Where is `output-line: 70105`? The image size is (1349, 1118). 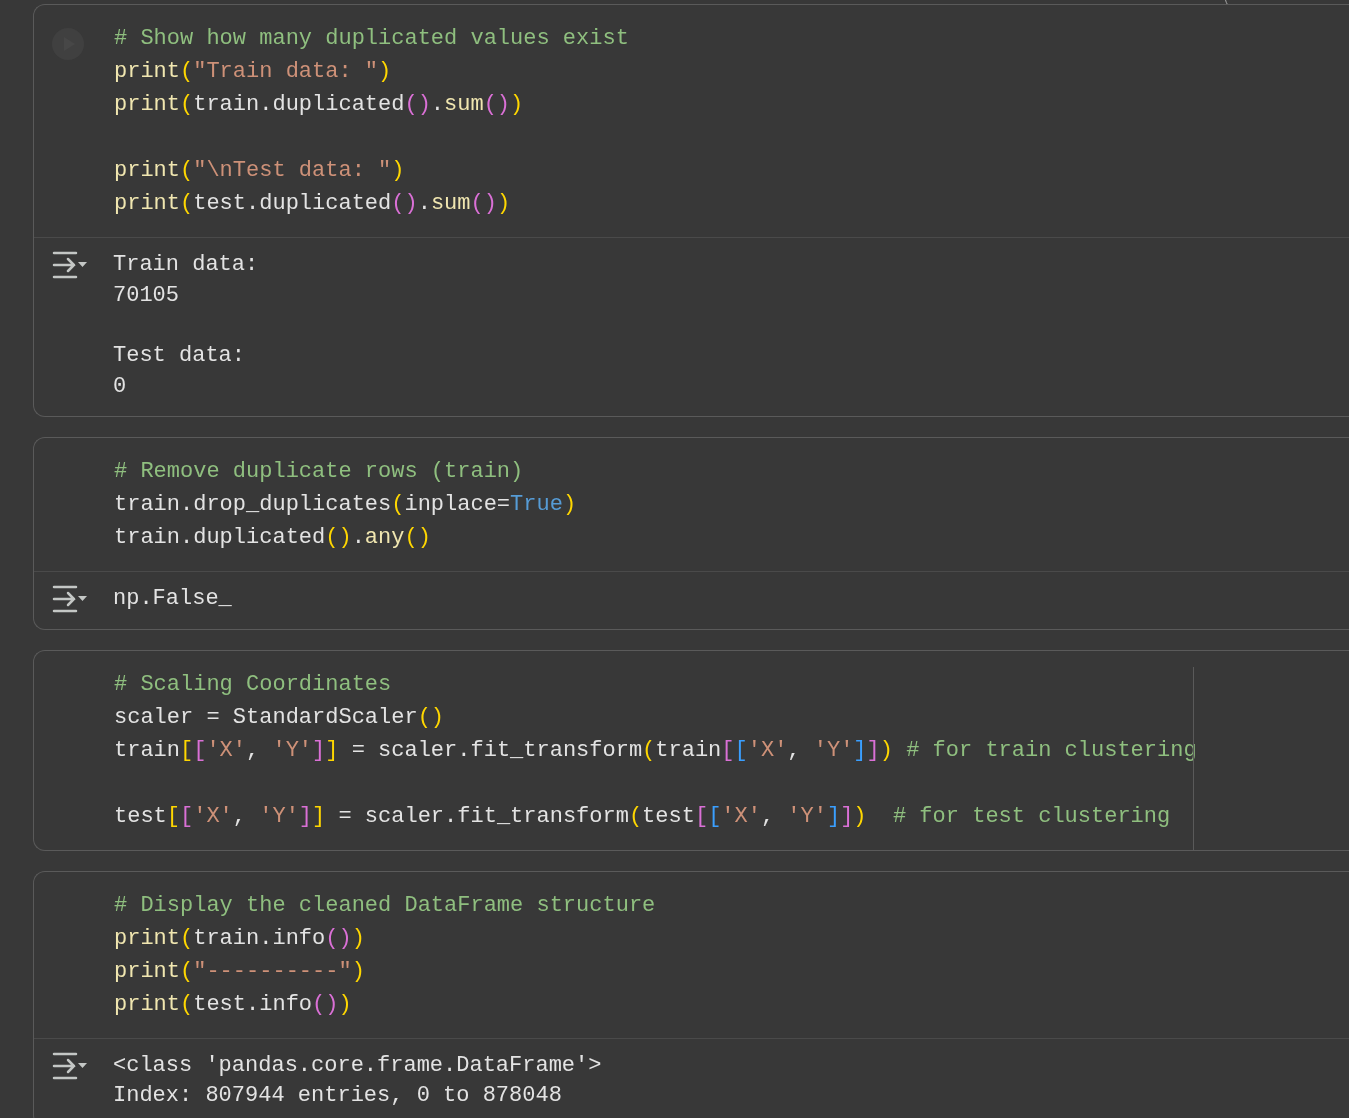
output-line: 70105 is located at coordinates (146, 295).